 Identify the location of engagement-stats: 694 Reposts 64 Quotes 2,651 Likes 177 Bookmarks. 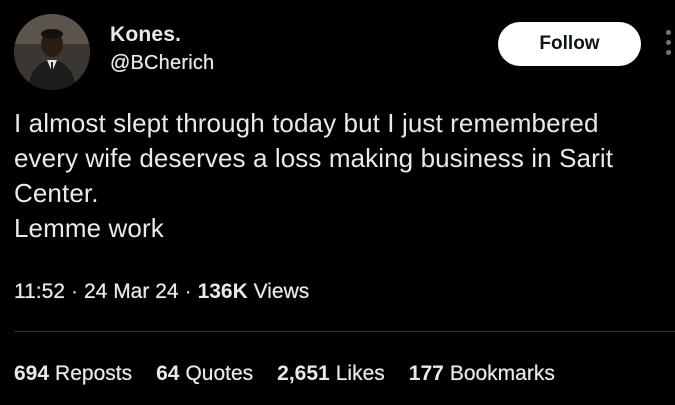
(296, 374).